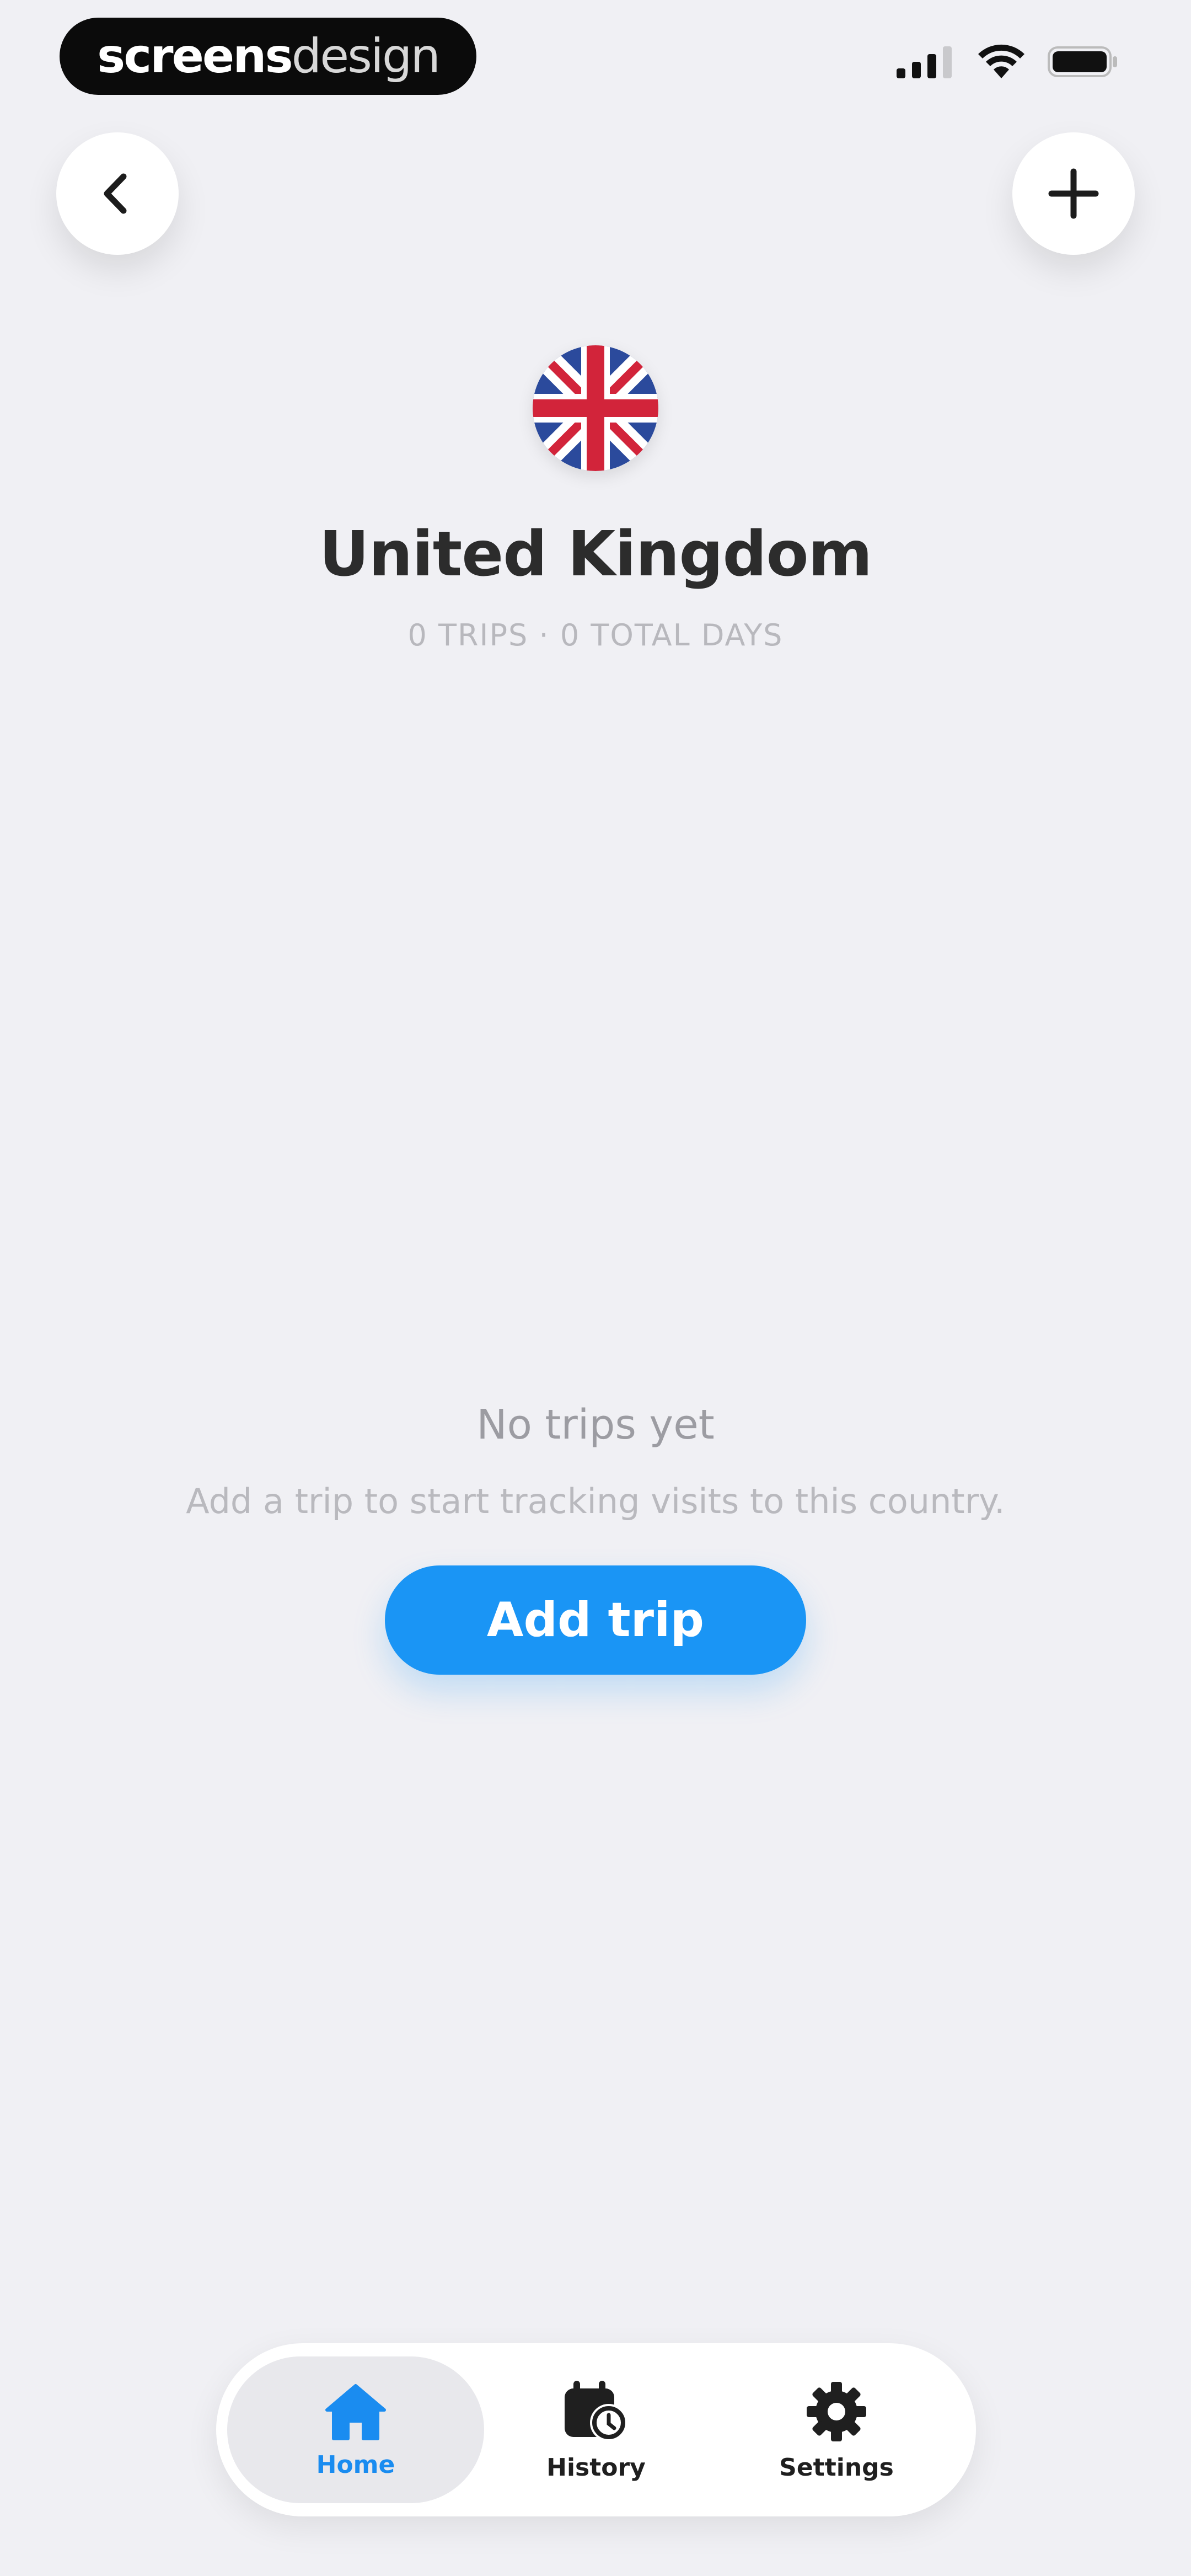 The image size is (1191, 2576). What do you see at coordinates (195, 56) in the screenshot?
I see `brand-bold-text: screens` at bounding box center [195, 56].